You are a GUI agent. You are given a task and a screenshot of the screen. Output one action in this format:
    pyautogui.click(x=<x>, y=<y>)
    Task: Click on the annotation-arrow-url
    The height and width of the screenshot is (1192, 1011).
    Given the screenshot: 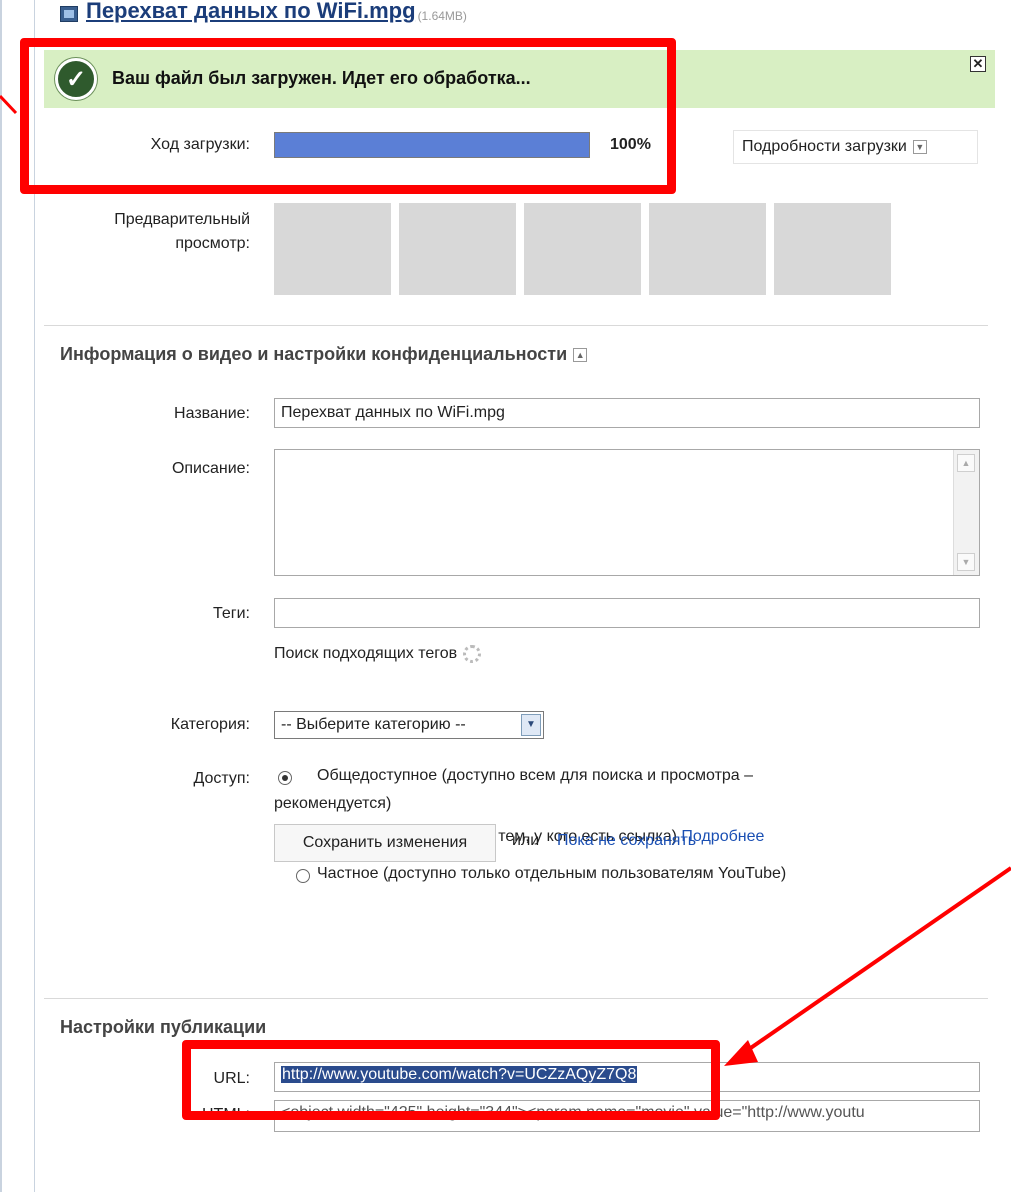 What is the action you would take?
    pyautogui.click(x=875, y=961)
    